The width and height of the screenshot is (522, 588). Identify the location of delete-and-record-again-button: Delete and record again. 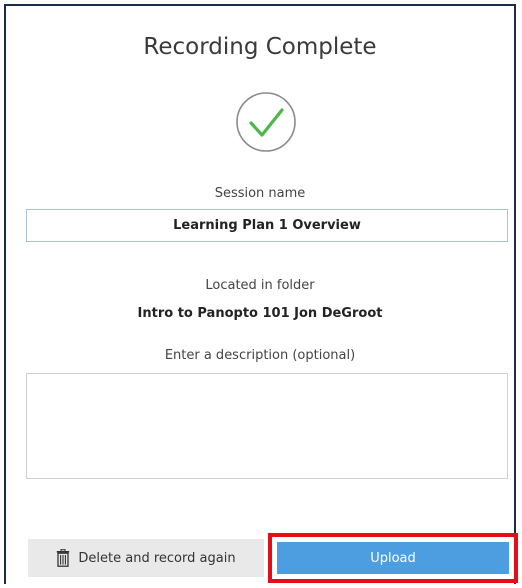
(146, 558).